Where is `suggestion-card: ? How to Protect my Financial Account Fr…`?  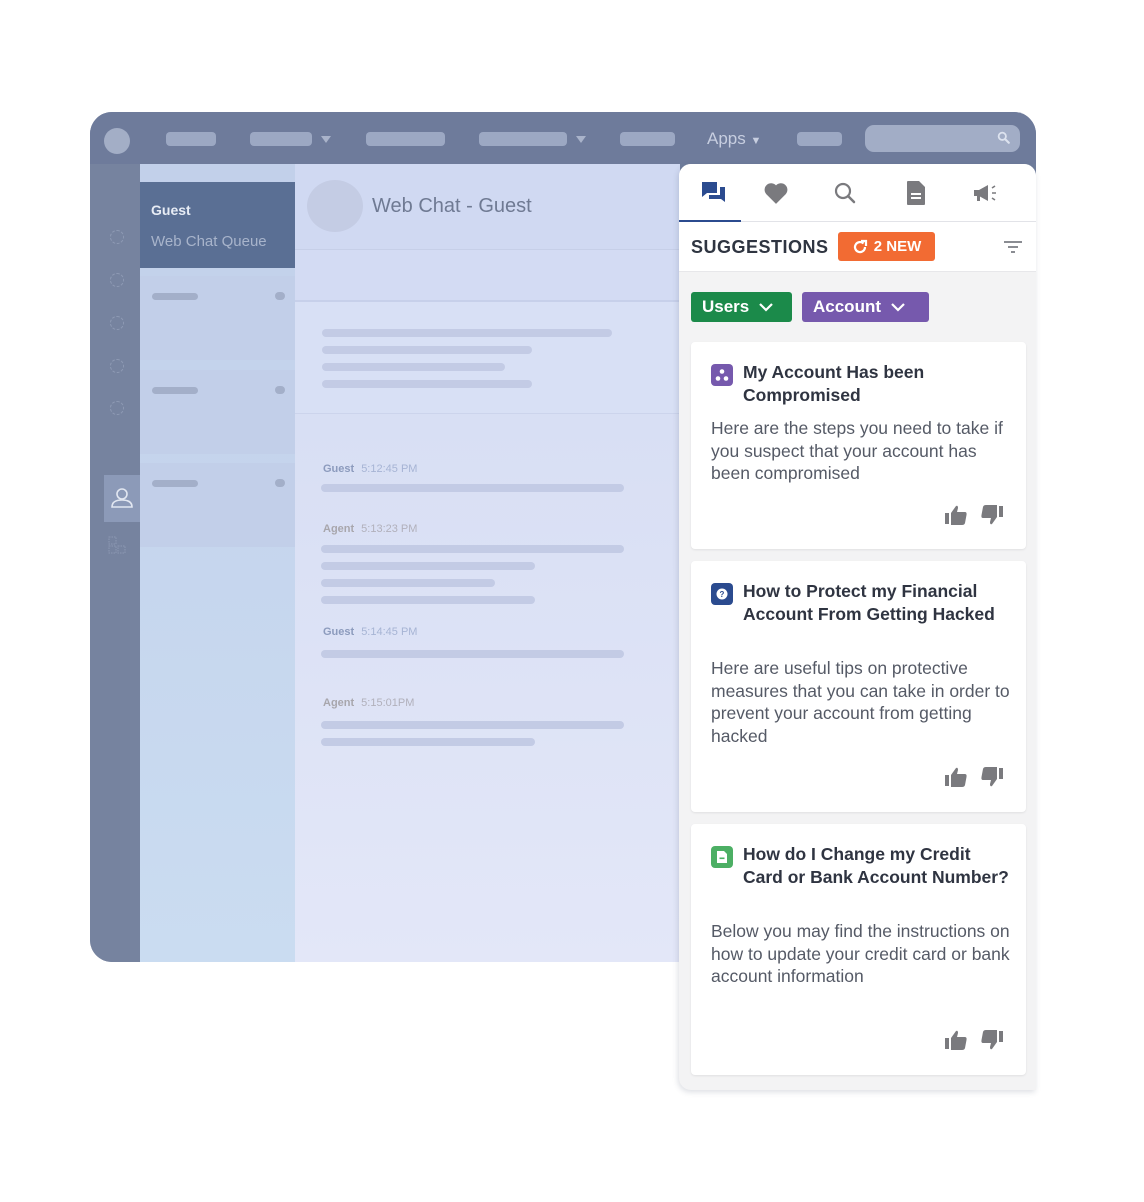 suggestion-card: ? How to Protect my Financial Account Fr… is located at coordinates (858, 686).